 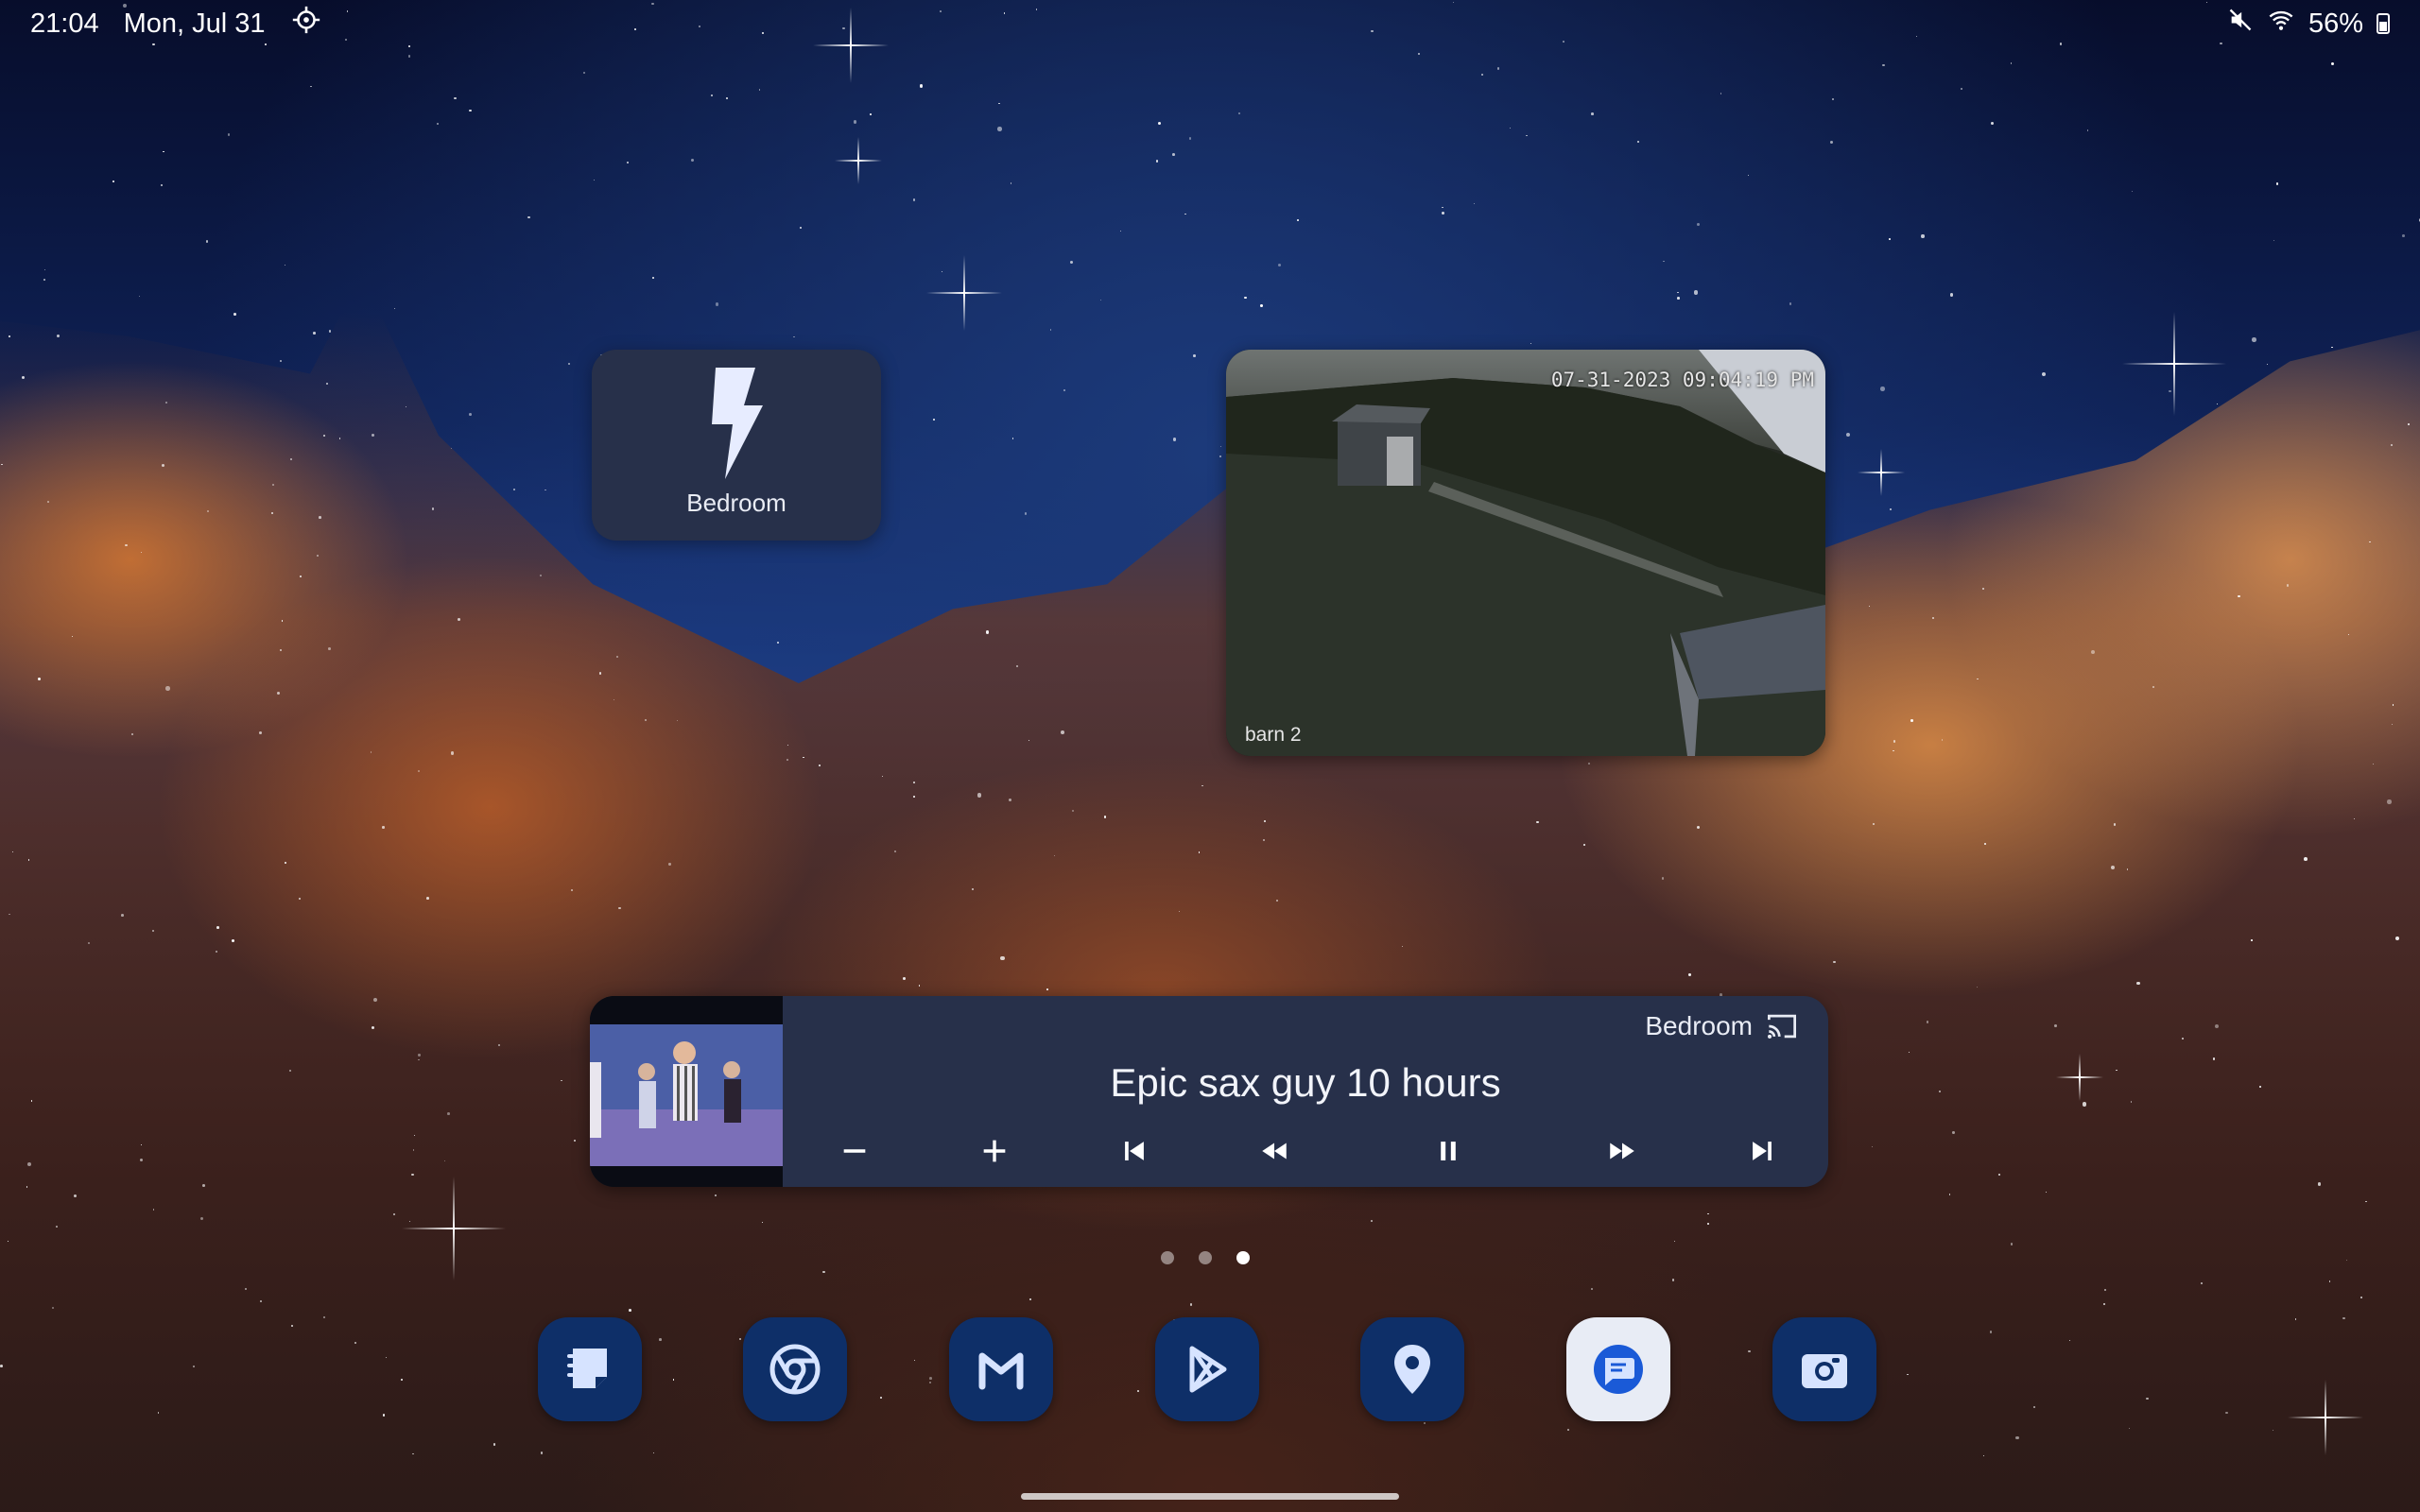 What do you see at coordinates (1824, 1369) in the screenshot?
I see `camera-app` at bounding box center [1824, 1369].